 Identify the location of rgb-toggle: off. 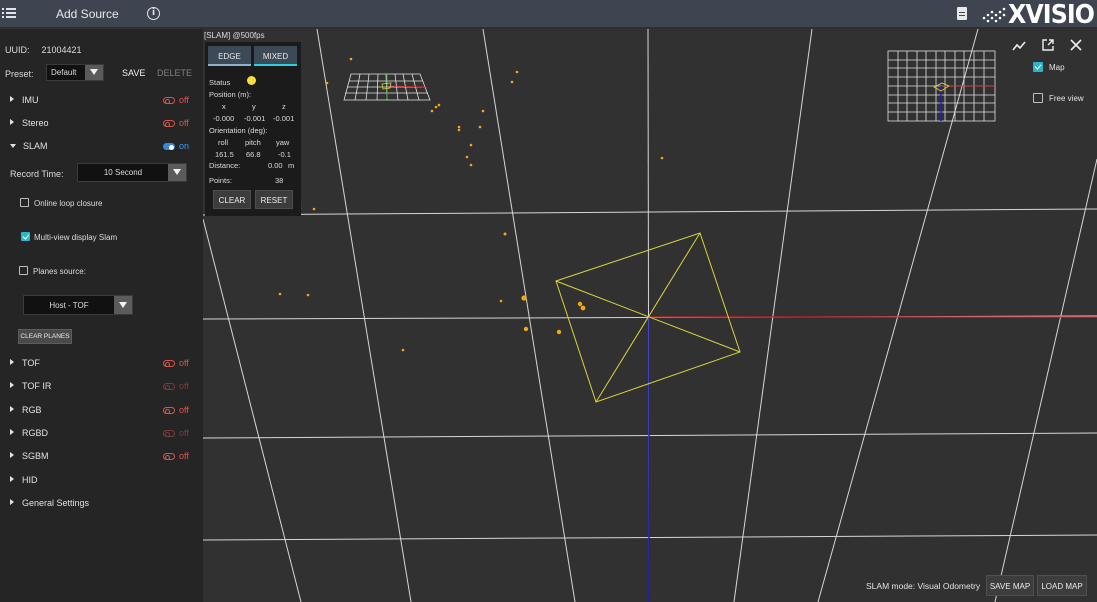
(180, 411).